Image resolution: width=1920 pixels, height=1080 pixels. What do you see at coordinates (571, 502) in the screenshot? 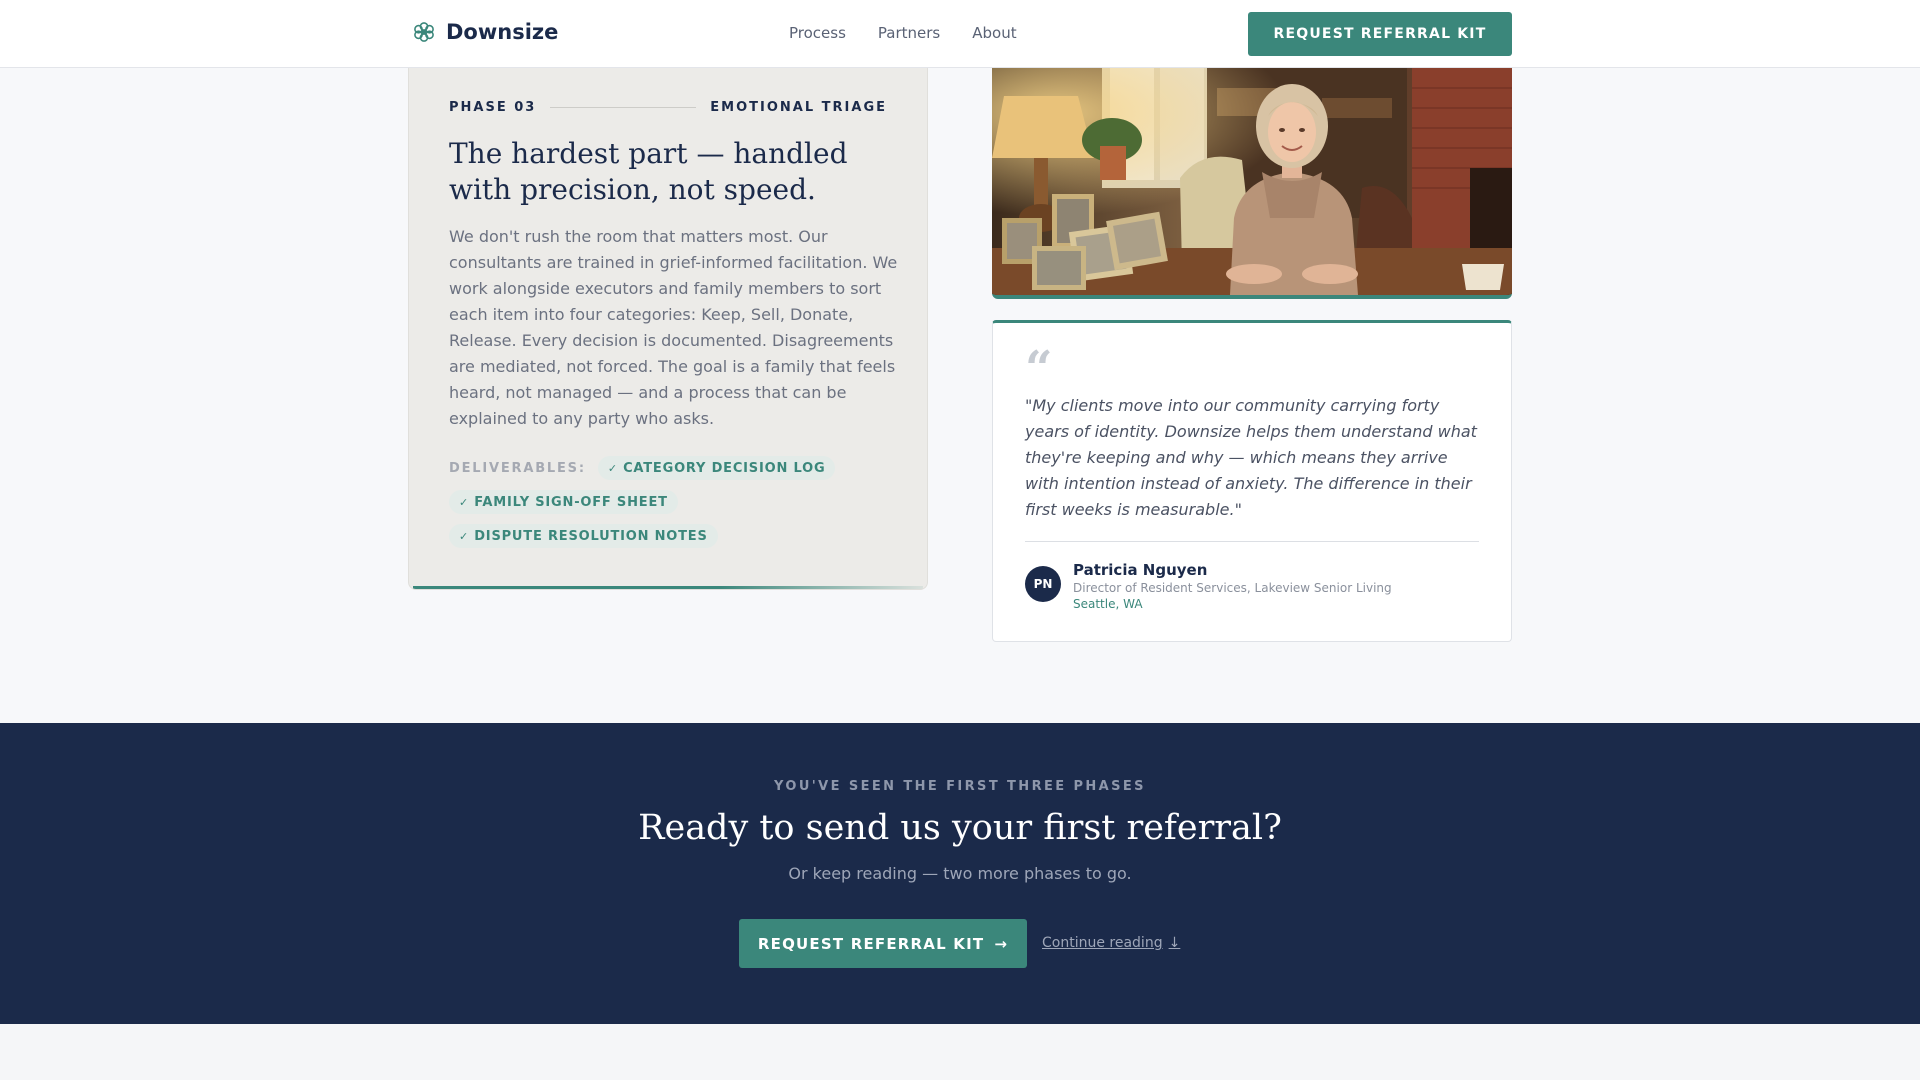
I see `deliverable-label: FAMILY SIGN-OFF SHEET` at bounding box center [571, 502].